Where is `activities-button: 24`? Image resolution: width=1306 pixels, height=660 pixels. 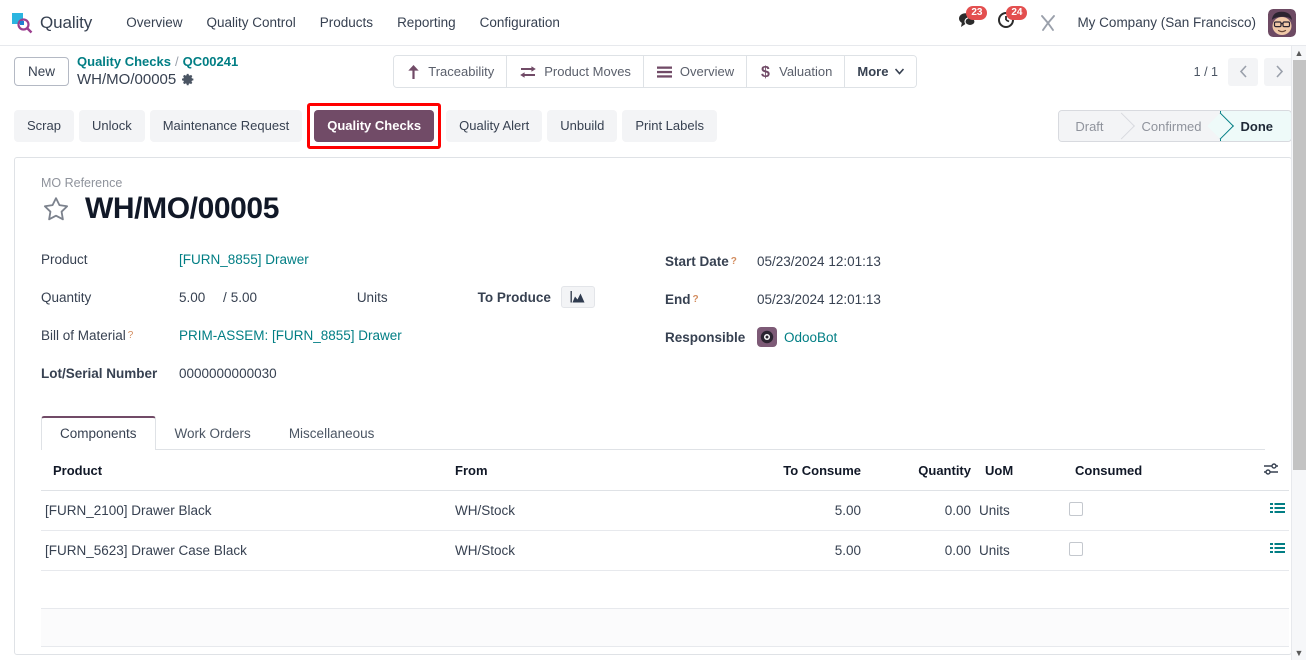
activities-button: 24 is located at coordinates (1009, 22).